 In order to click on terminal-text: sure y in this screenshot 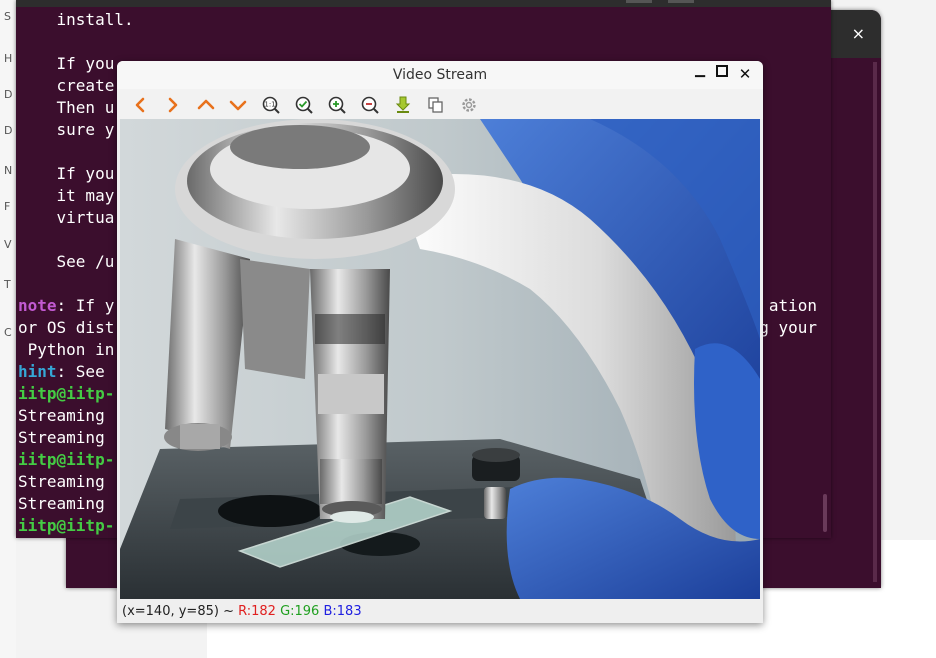, I will do `click(66, 129)`.